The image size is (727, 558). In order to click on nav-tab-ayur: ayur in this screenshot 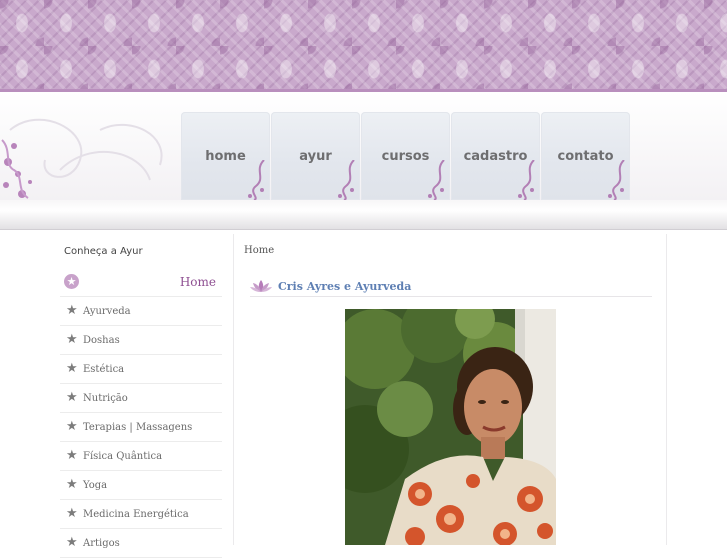, I will do `click(315, 156)`.